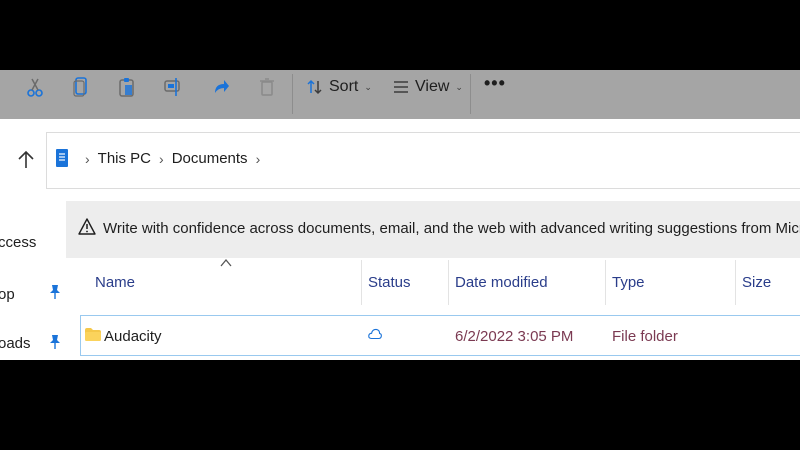 Image resolution: width=800 pixels, height=450 pixels. I want to click on cloud-icon, so click(375, 334).